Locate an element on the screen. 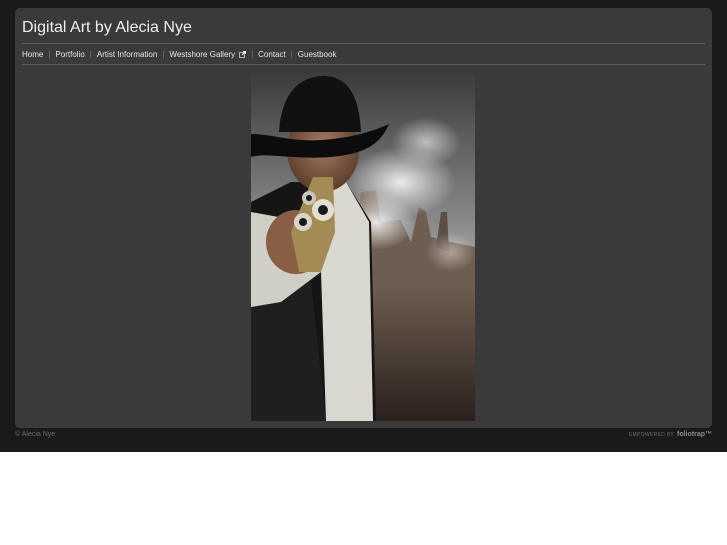 The image size is (727, 545). nav-guestbook-label: Guestbook is located at coordinates (317, 54).